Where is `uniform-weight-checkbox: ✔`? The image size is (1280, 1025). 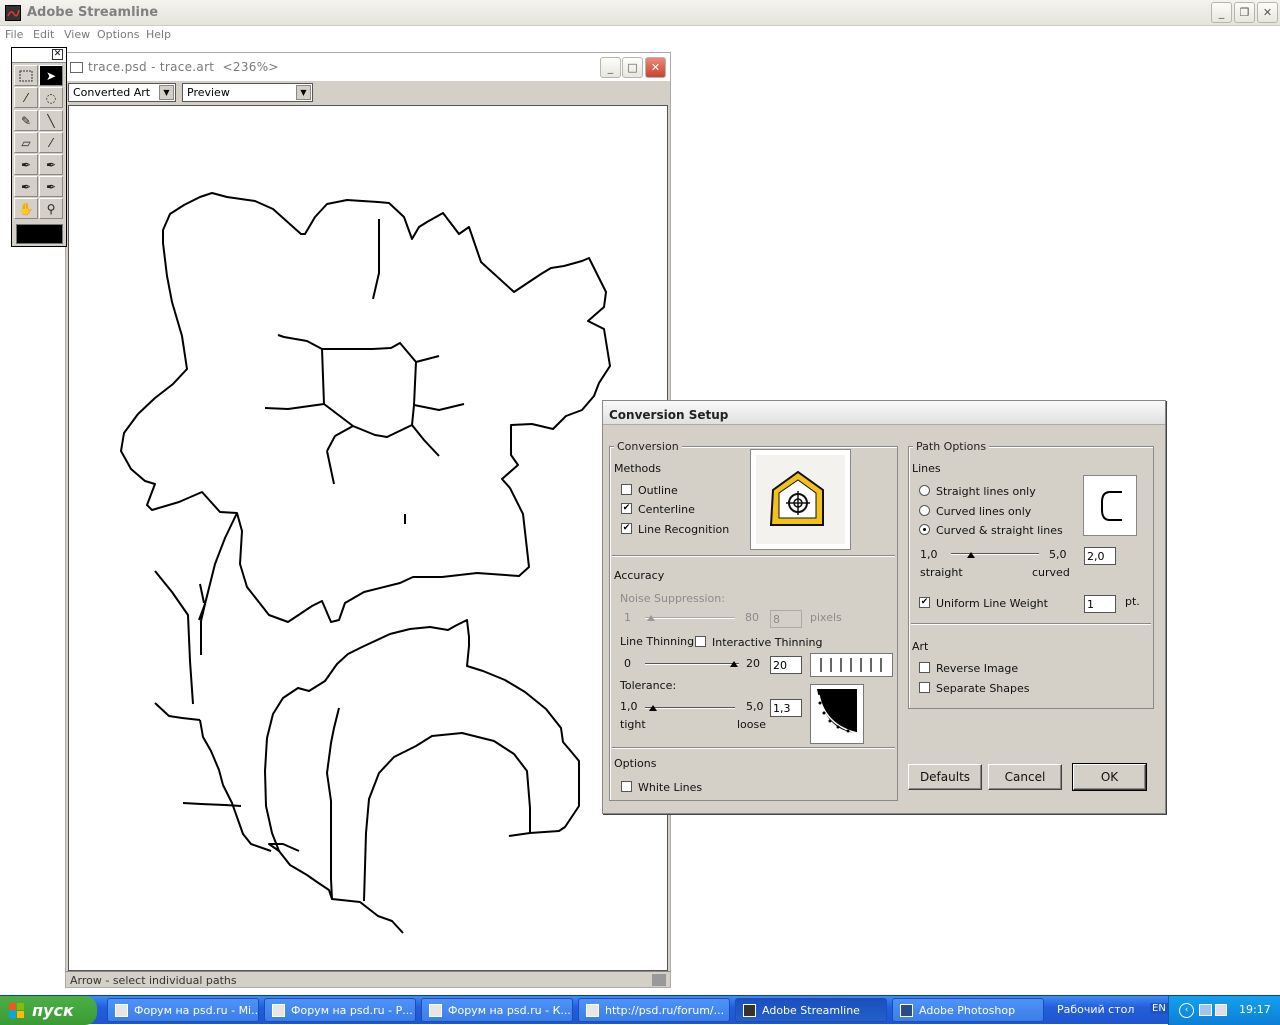
uniform-weight-checkbox: ✔ is located at coordinates (924, 602).